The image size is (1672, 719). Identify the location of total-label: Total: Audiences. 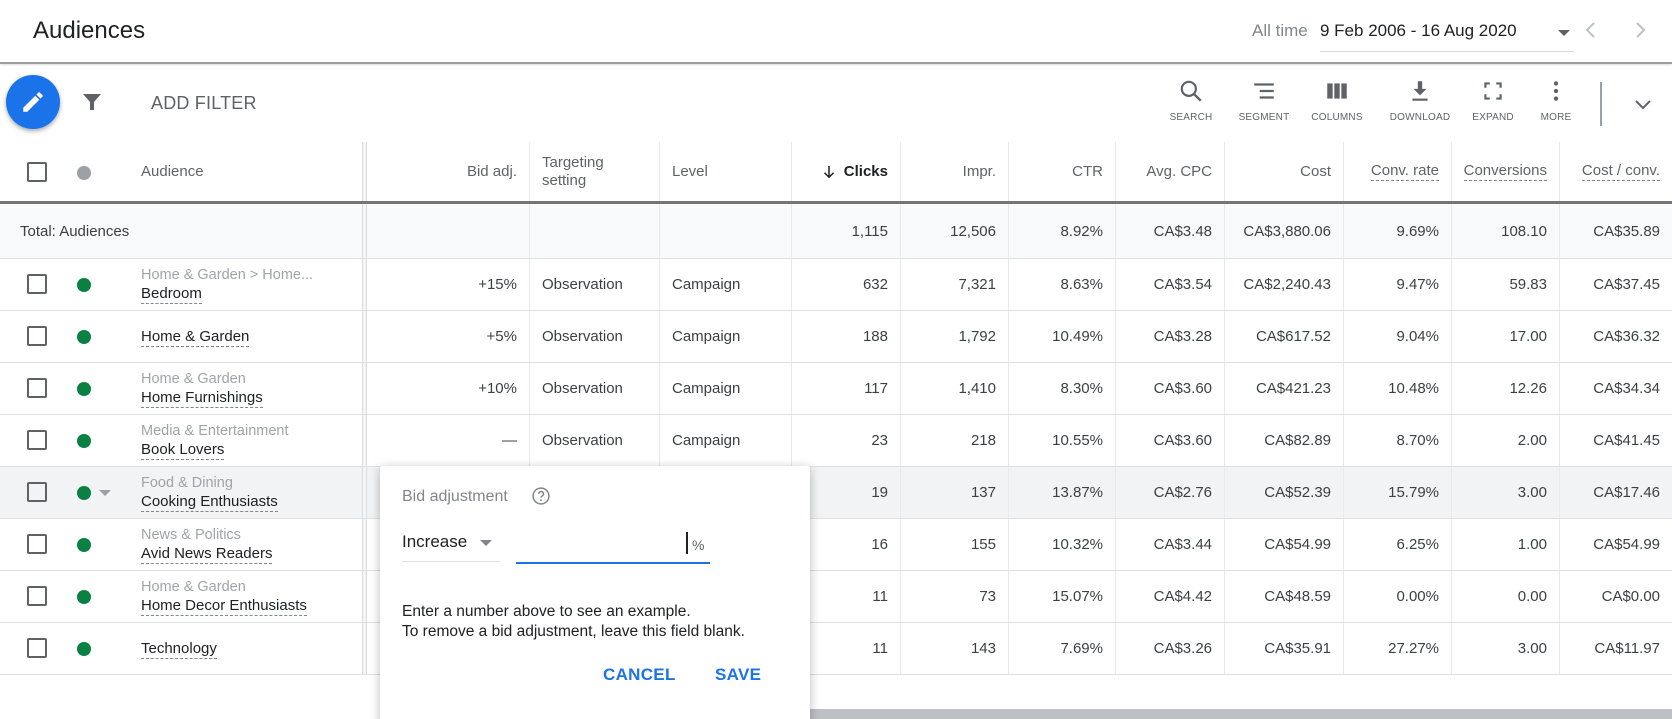
(75, 231).